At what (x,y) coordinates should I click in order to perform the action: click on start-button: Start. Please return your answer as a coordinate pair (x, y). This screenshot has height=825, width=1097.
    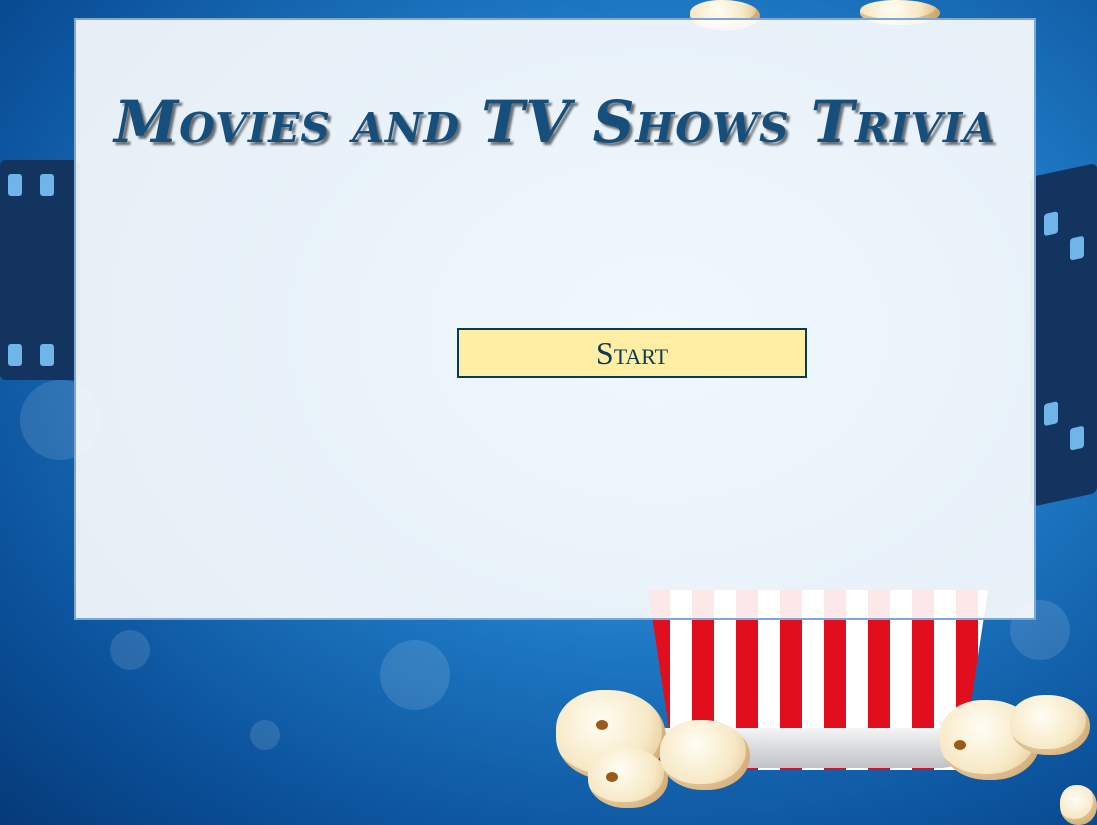
    Looking at the image, I should click on (632, 353).